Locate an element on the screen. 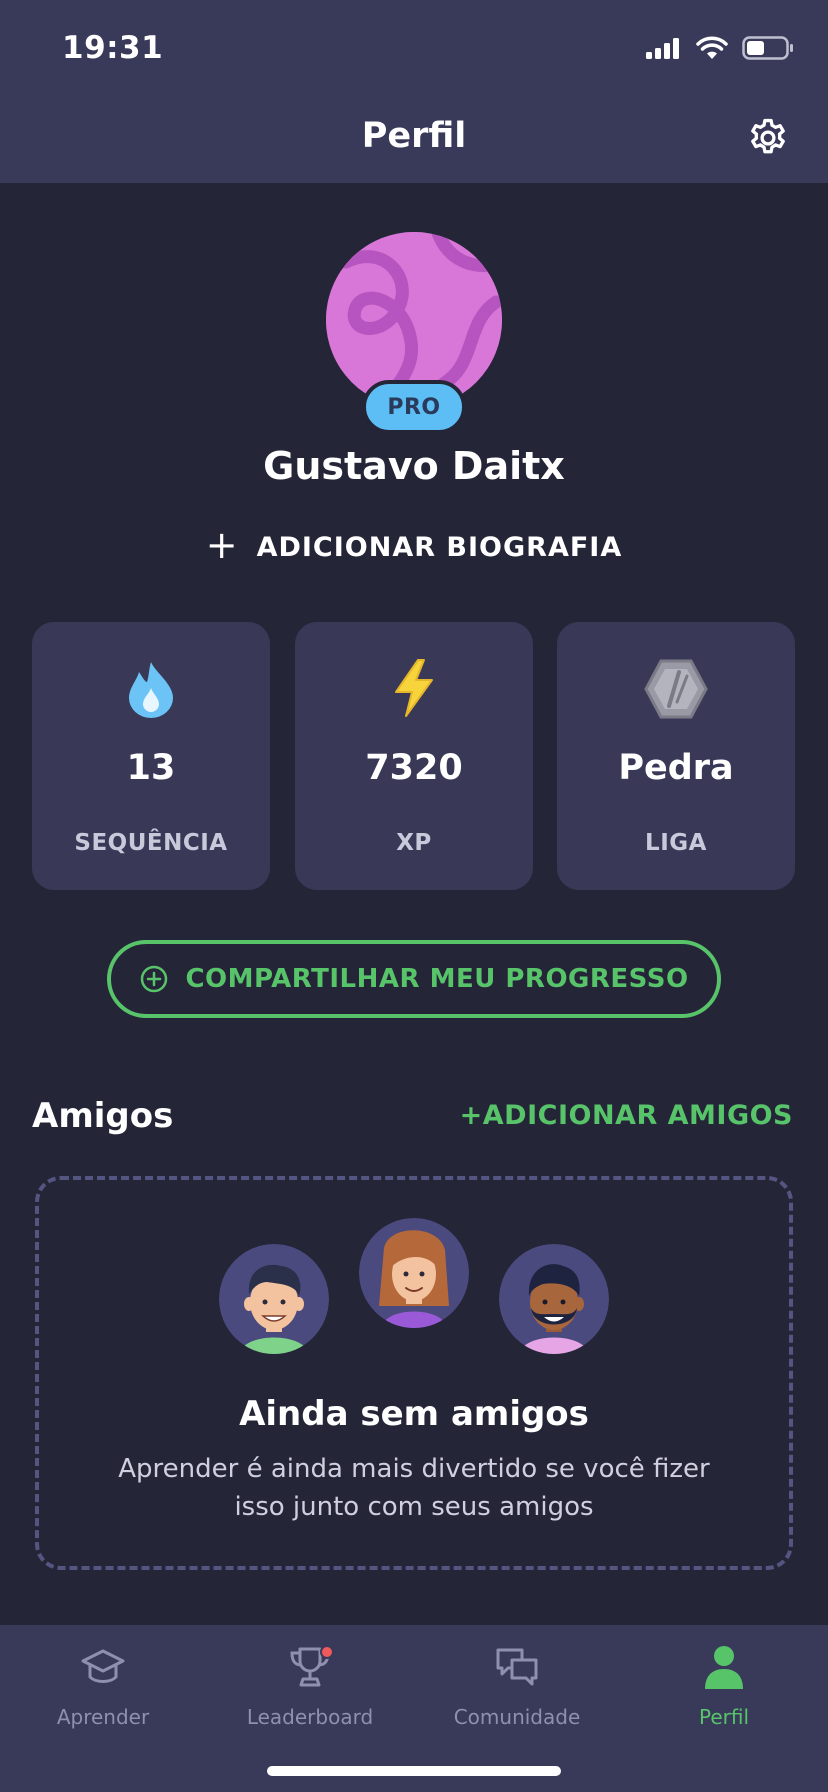 This screenshot has height=1792, width=828. stat-value: 7320 is located at coordinates (414, 768).